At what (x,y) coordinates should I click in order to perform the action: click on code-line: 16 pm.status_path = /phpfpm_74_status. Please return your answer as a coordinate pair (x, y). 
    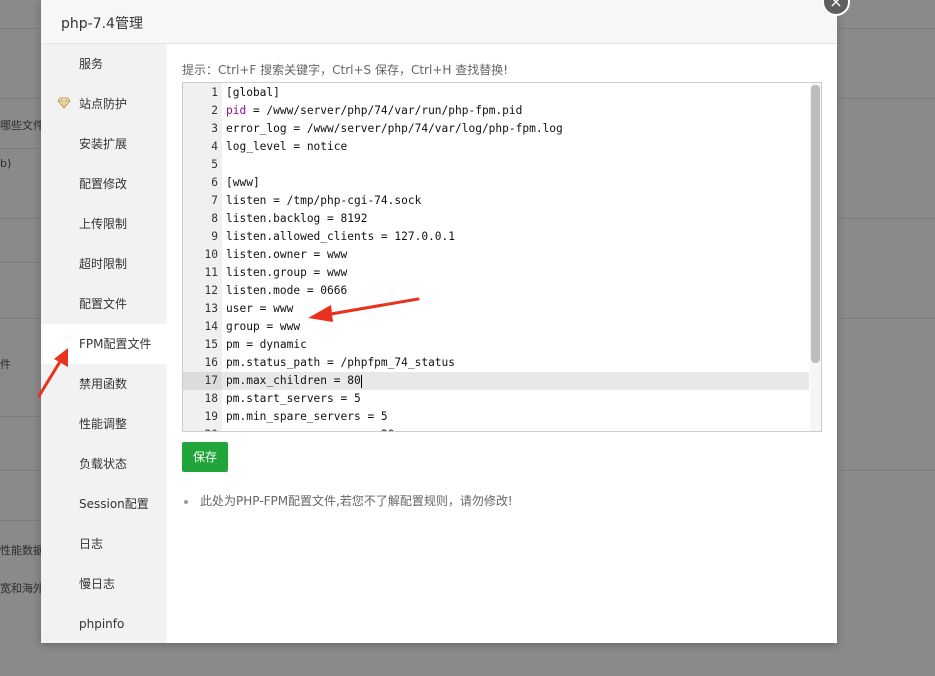
    Looking at the image, I should click on (496, 363).